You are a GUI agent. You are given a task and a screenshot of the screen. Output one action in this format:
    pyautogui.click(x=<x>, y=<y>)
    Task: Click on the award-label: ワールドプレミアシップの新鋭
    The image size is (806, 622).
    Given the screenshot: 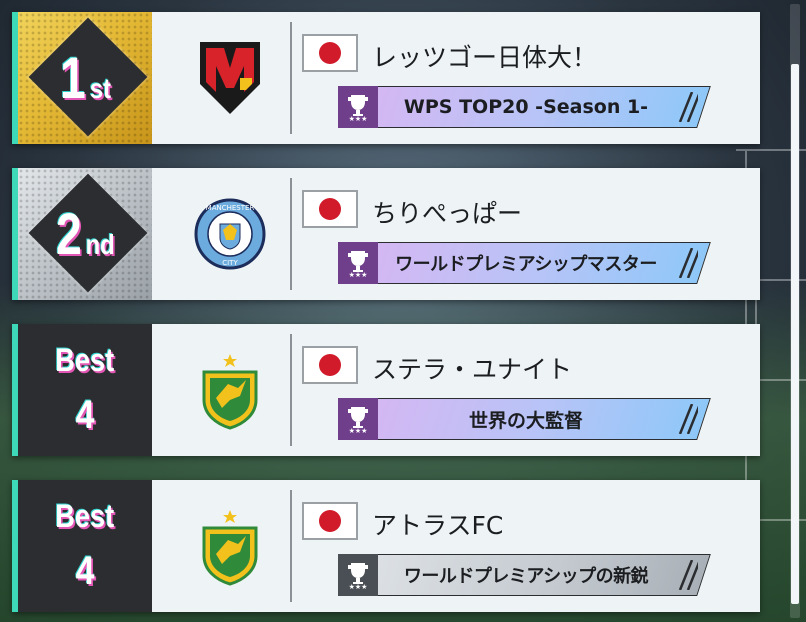 What is the action you would take?
    pyautogui.click(x=526, y=576)
    